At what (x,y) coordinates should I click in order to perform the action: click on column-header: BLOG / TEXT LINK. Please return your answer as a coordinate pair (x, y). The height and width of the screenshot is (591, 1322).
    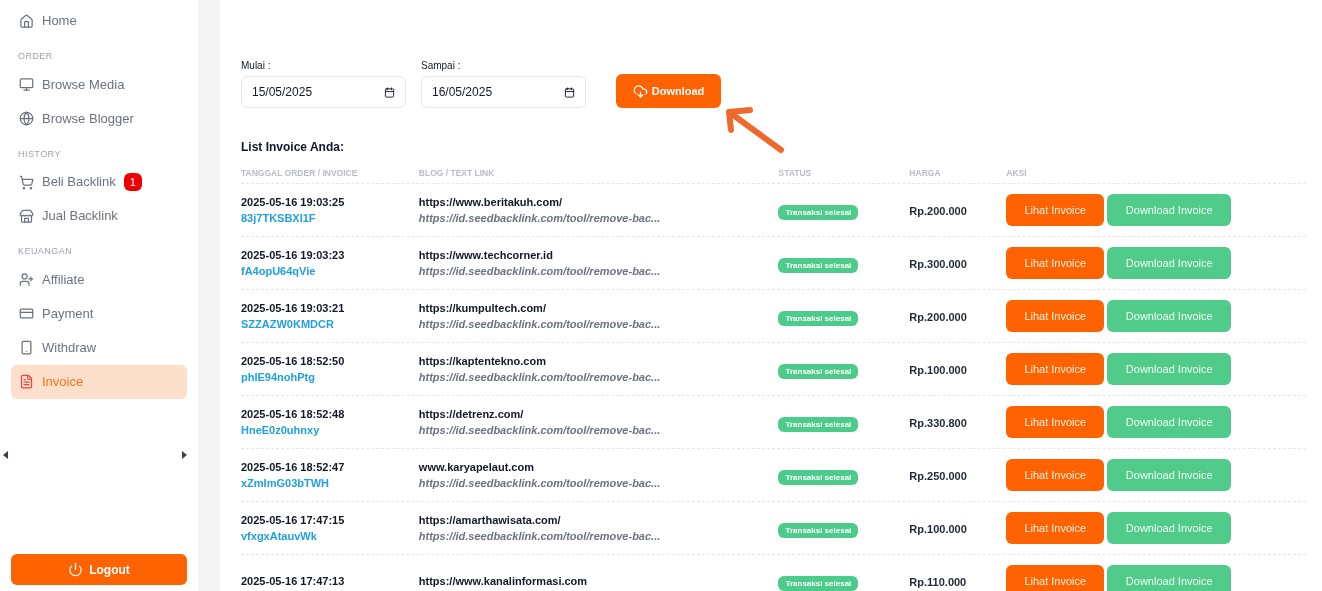
    Looking at the image, I should click on (456, 172).